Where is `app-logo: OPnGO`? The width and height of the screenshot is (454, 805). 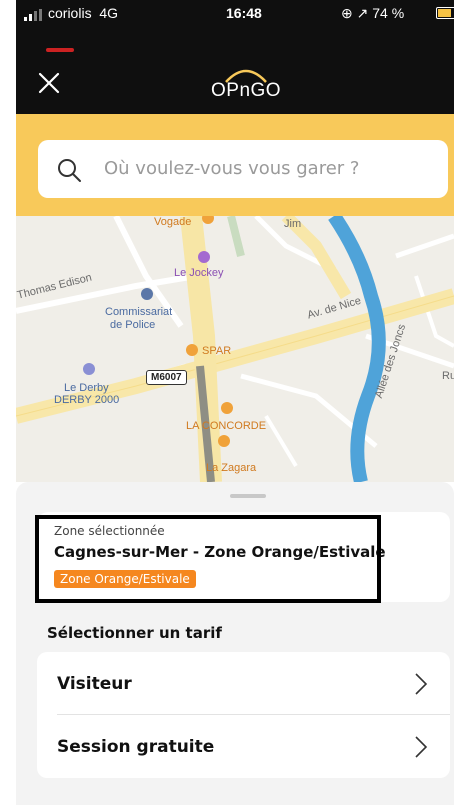 app-logo: OPnGO is located at coordinates (246, 84).